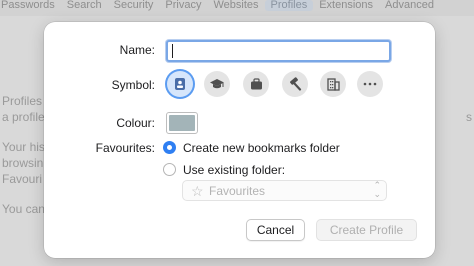 The image size is (474, 266). Describe the element at coordinates (133, 85) in the screenshot. I see `symbol-label: Symbol:` at that location.